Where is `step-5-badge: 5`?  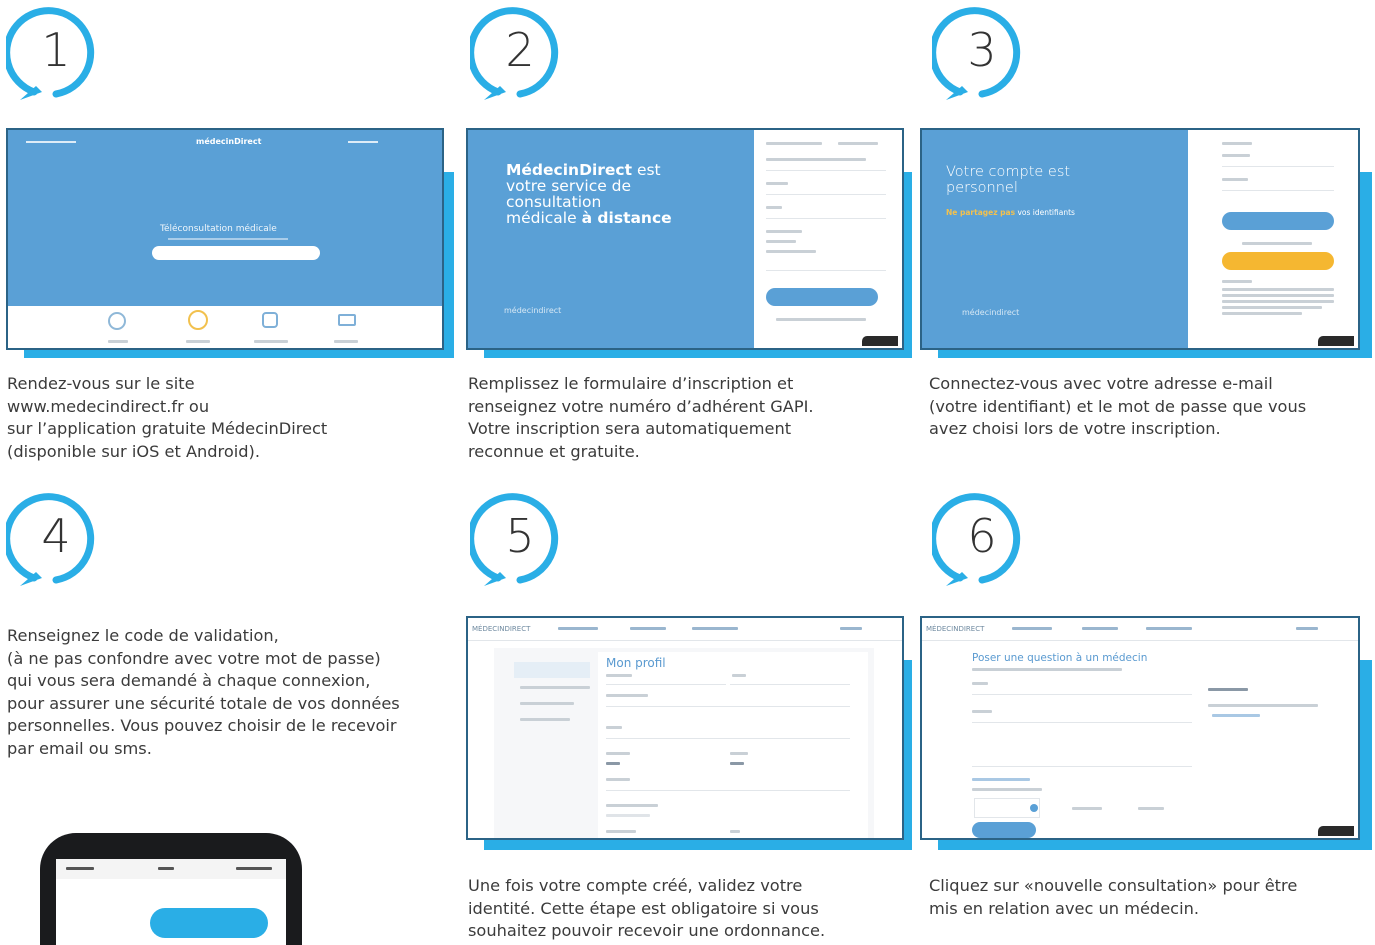 step-5-badge: 5 is located at coordinates (519, 541).